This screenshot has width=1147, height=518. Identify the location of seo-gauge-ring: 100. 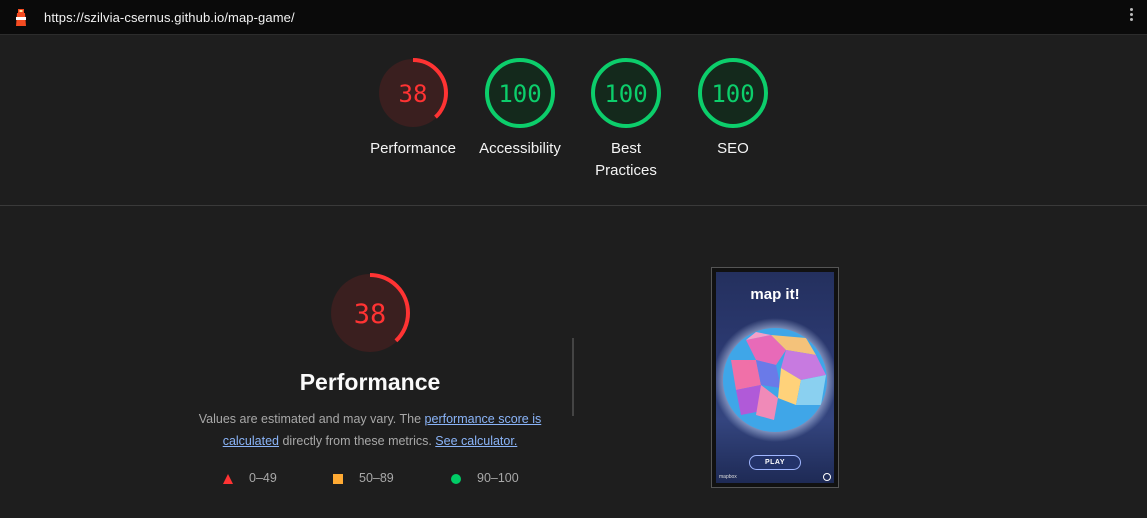
(733, 93).